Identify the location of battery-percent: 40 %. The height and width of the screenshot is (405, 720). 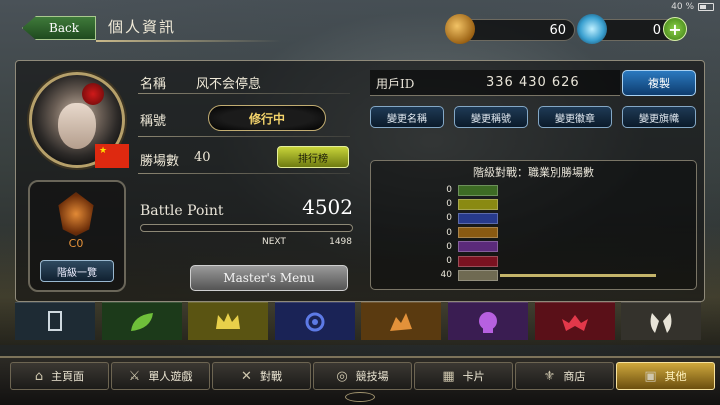
(682, 7).